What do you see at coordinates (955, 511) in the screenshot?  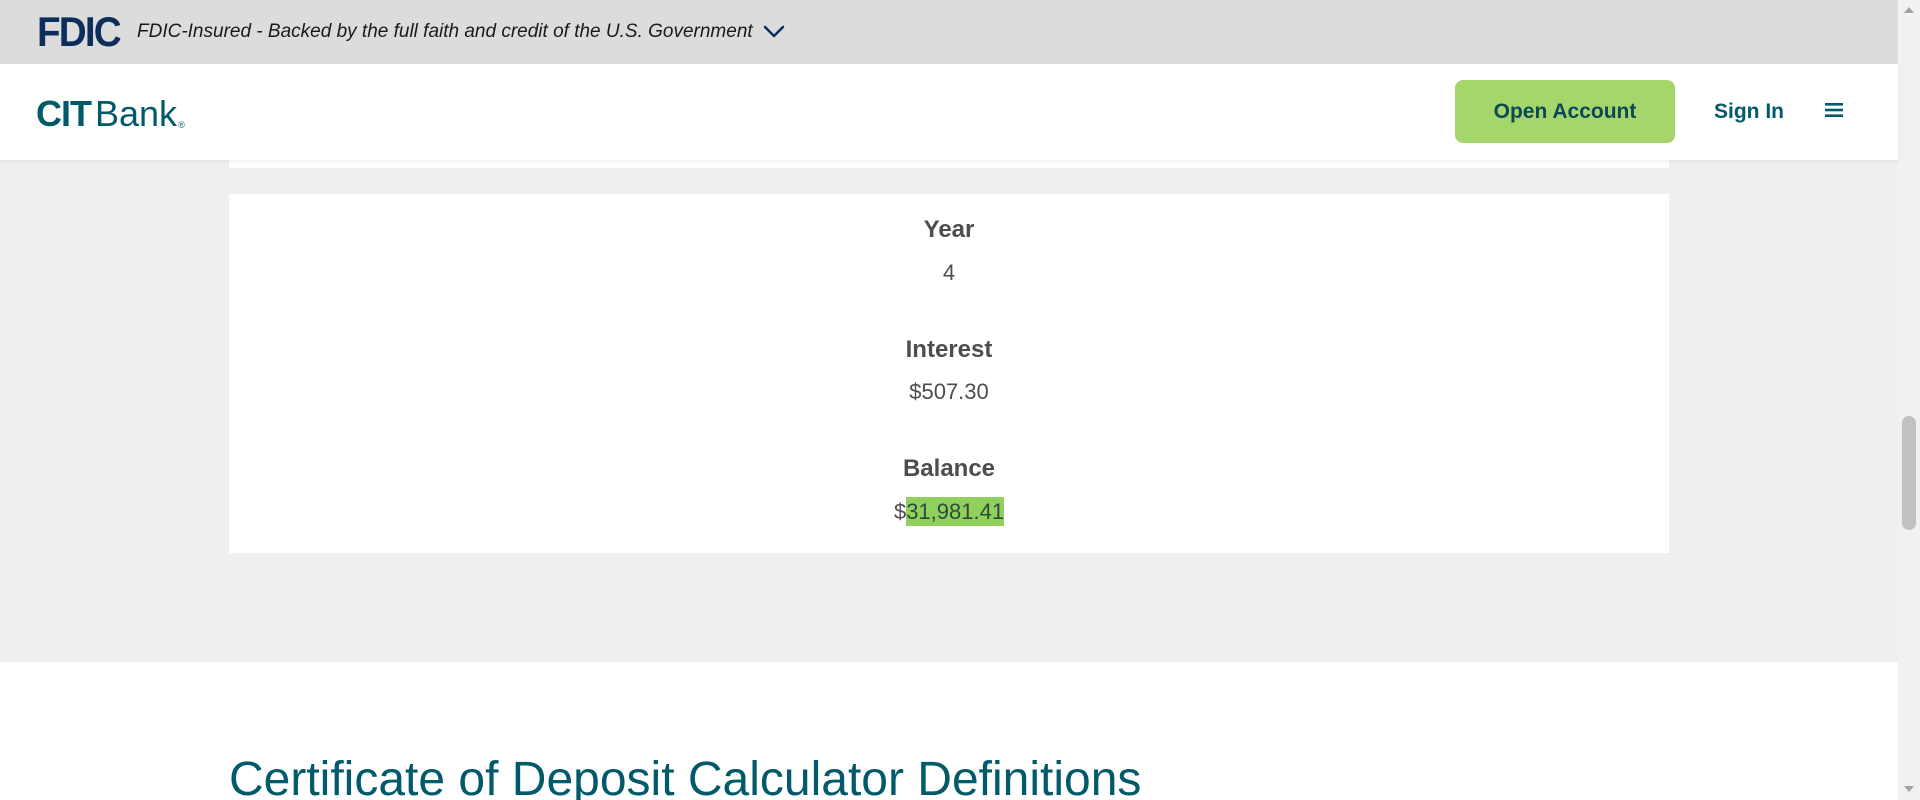 I see `balance-amount-highlighted: 31,981.41` at bounding box center [955, 511].